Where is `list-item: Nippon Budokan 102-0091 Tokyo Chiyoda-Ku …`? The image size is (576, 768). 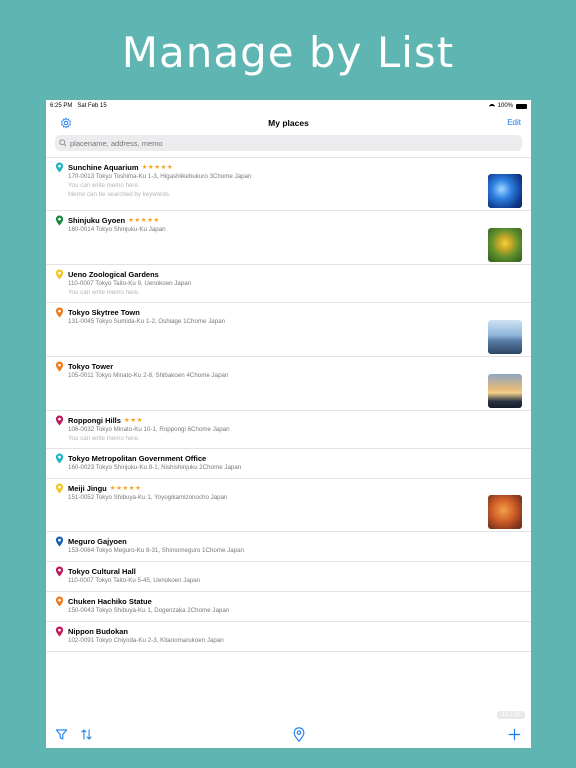 list-item: Nippon Budokan 102-0091 Tokyo Chiyoda-Ku … is located at coordinates (288, 637).